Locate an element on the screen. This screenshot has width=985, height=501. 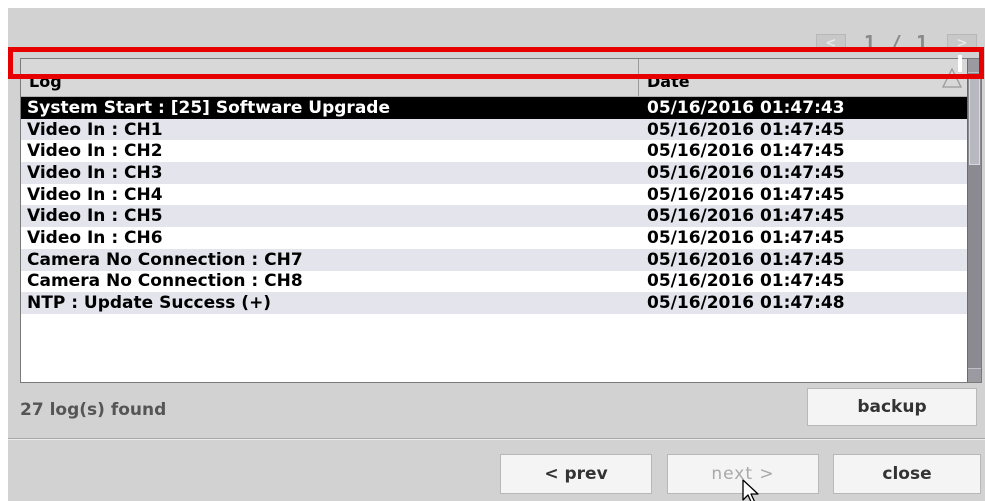
log-cell: NTP : Update Success (+) is located at coordinates (149, 303).